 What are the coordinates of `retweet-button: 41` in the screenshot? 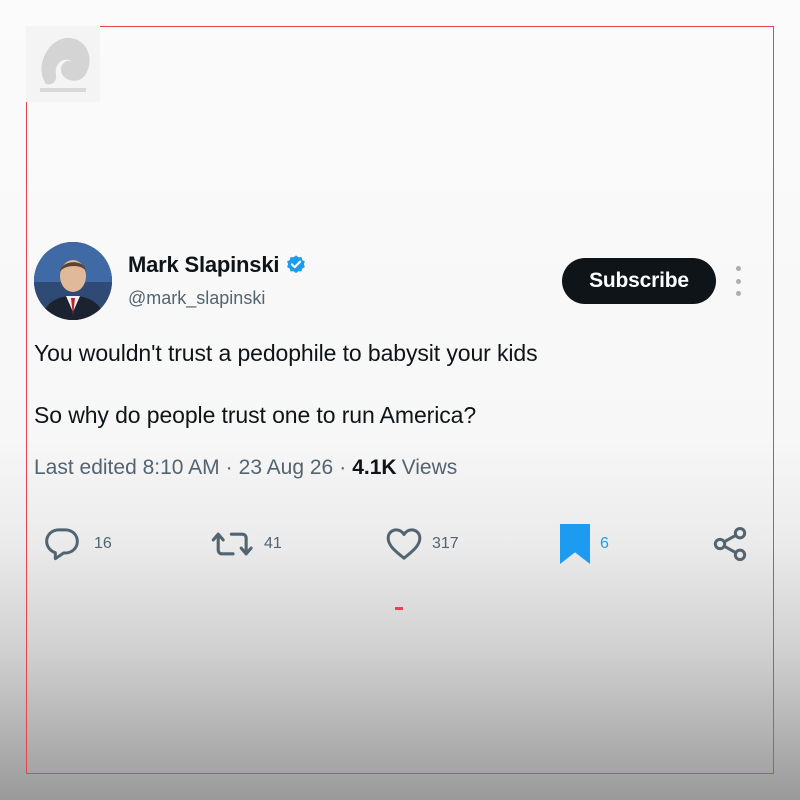 It's located at (246, 544).